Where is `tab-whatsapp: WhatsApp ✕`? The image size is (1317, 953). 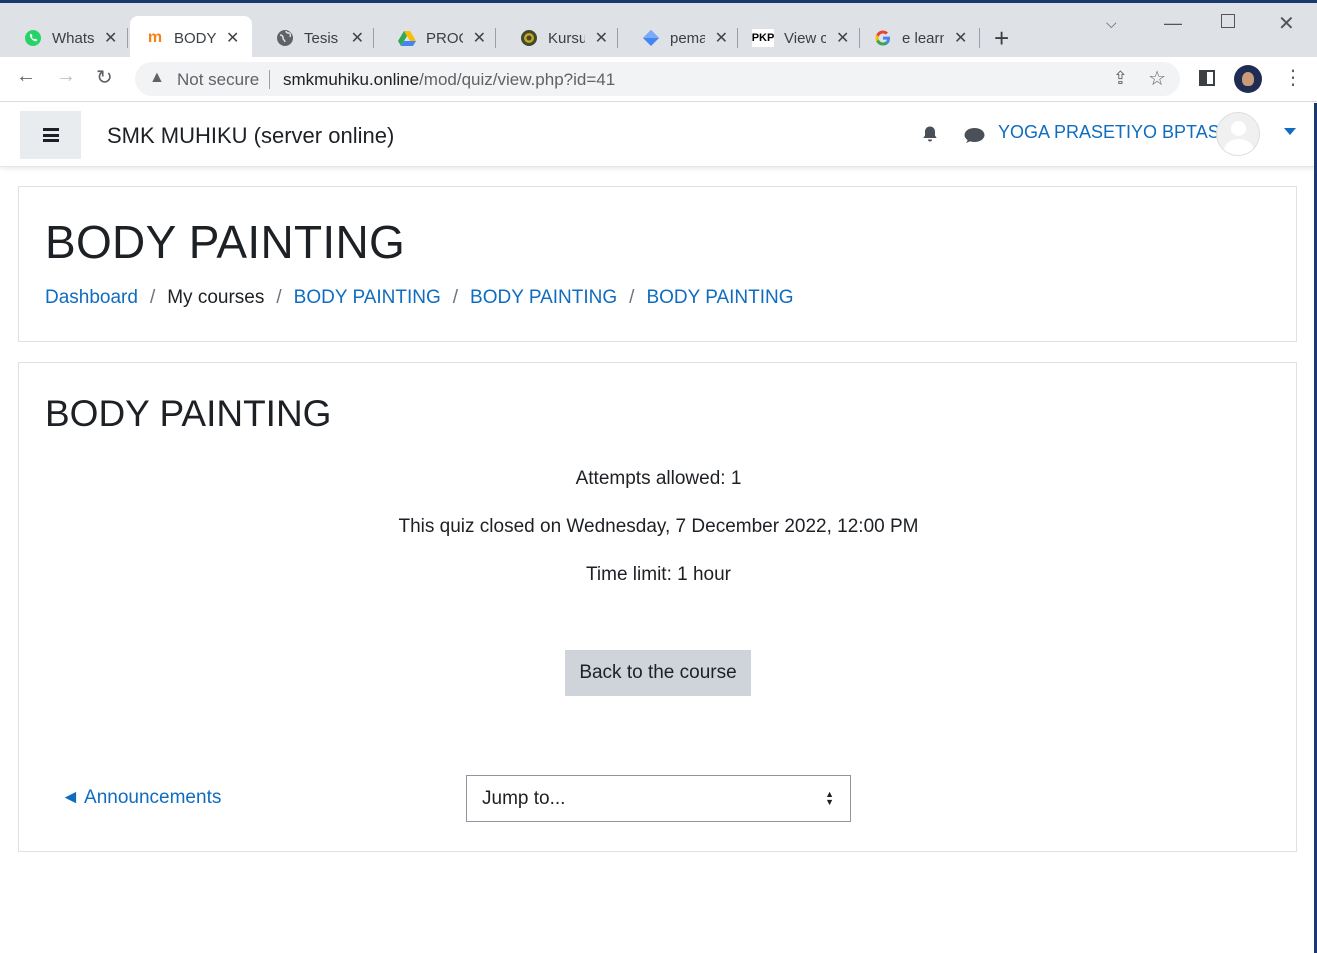
tab-whatsapp: WhatsApp ✕ is located at coordinates (64, 38).